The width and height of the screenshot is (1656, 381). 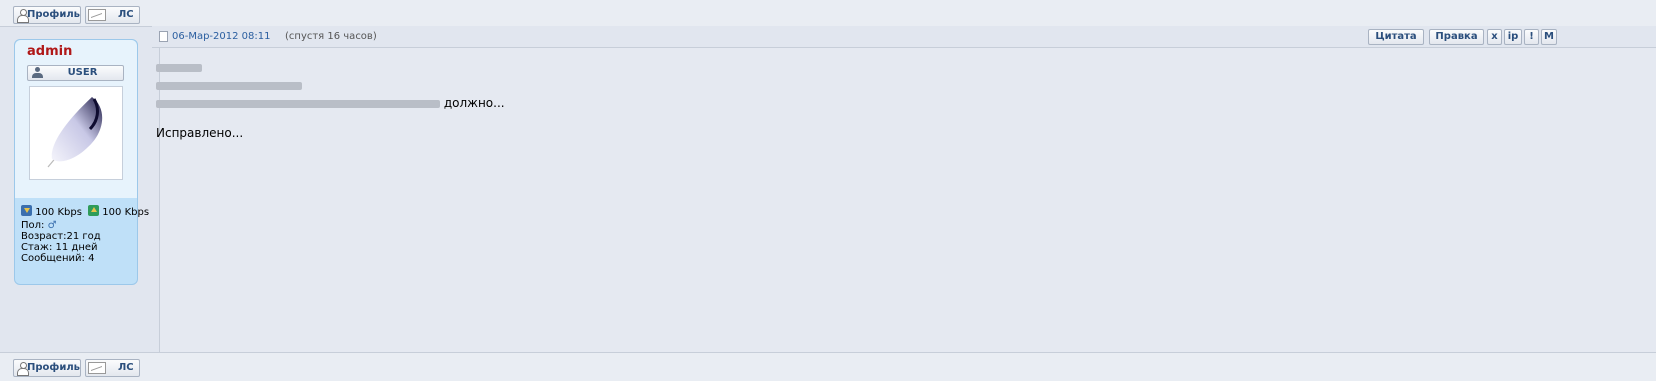 I want to click on profile-button: Профиль, so click(x=47, y=15).